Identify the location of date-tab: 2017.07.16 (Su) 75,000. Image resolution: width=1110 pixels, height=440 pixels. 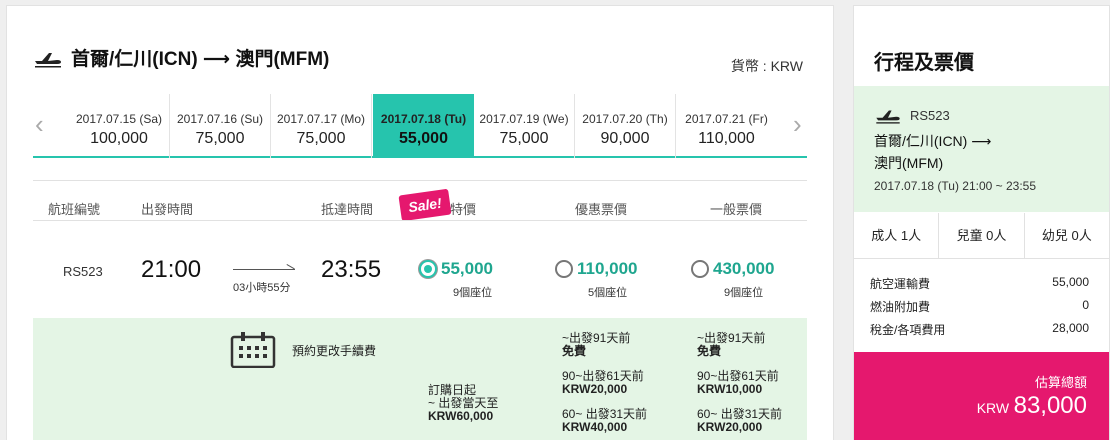
(220, 126).